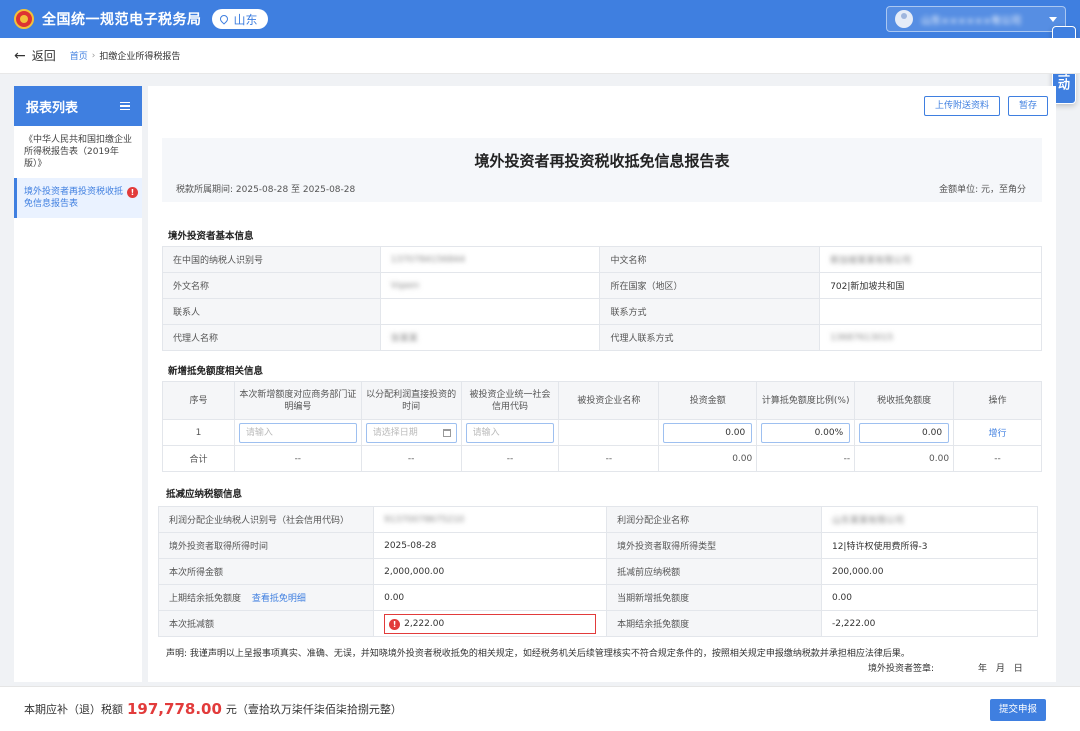  I want to click on cell: ! 2,222.00, so click(490, 623).